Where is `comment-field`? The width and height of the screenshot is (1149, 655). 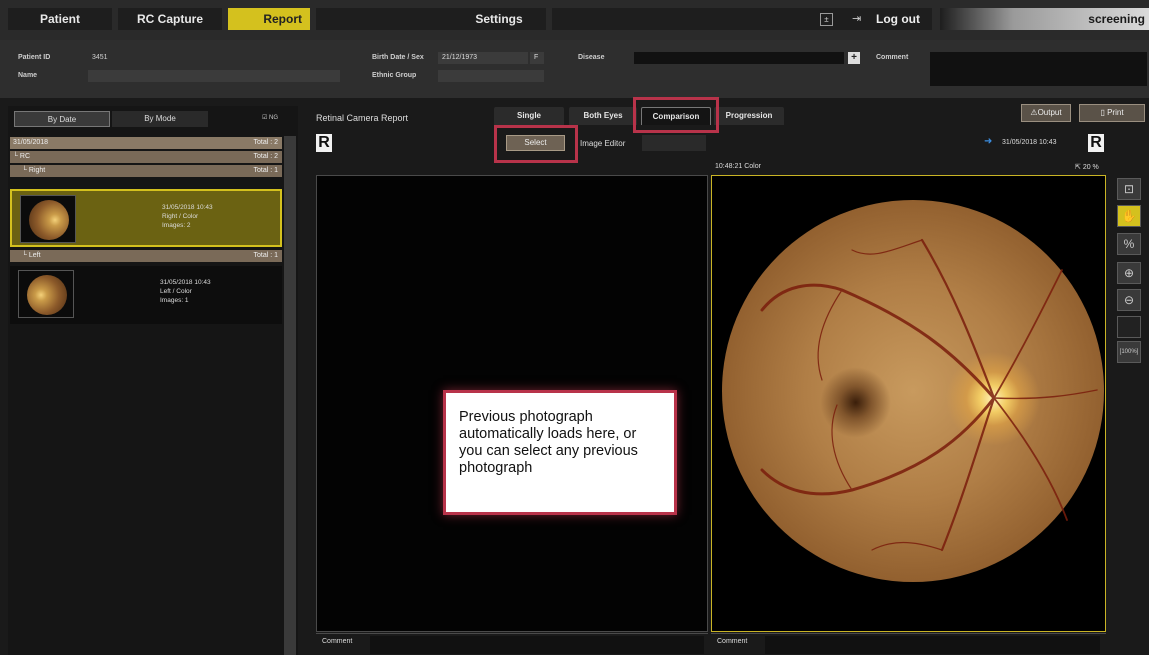
comment-field is located at coordinates (1038, 69).